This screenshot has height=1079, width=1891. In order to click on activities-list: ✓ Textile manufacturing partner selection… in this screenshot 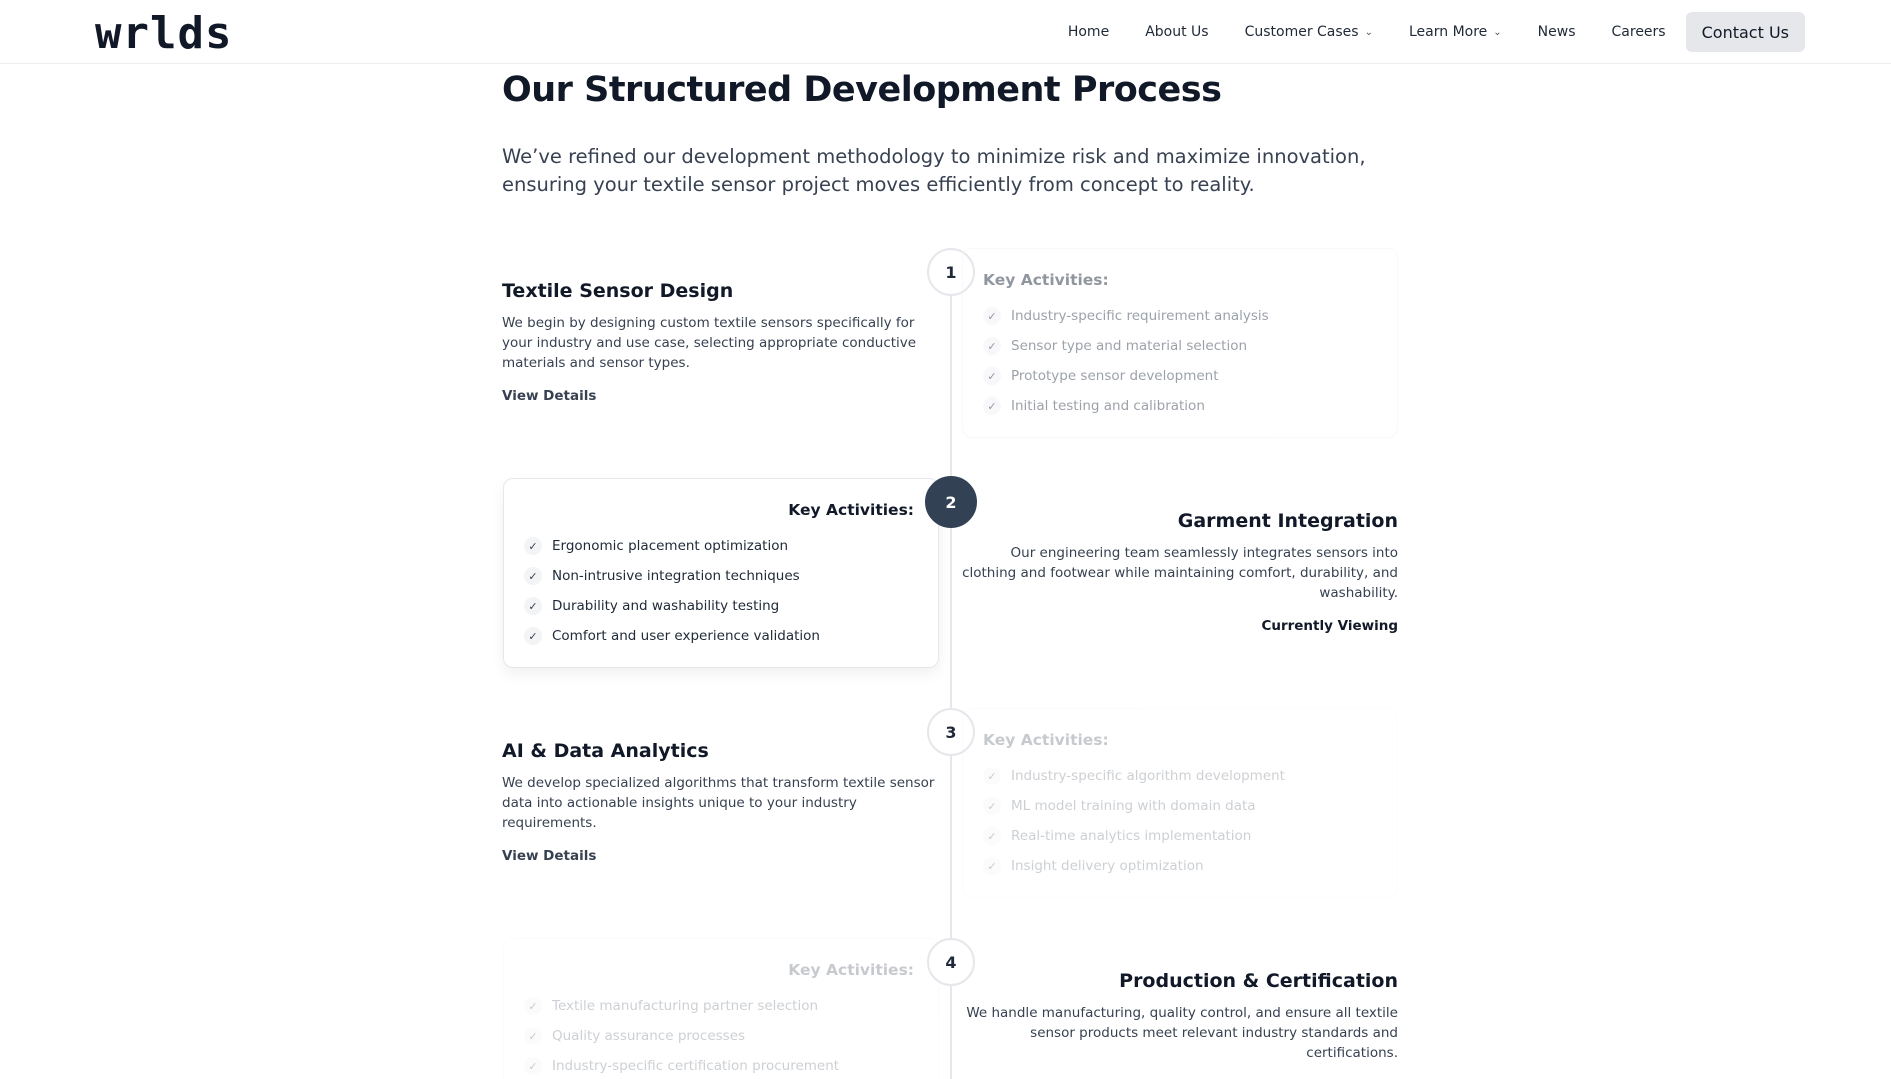, I will do `click(721, 1035)`.